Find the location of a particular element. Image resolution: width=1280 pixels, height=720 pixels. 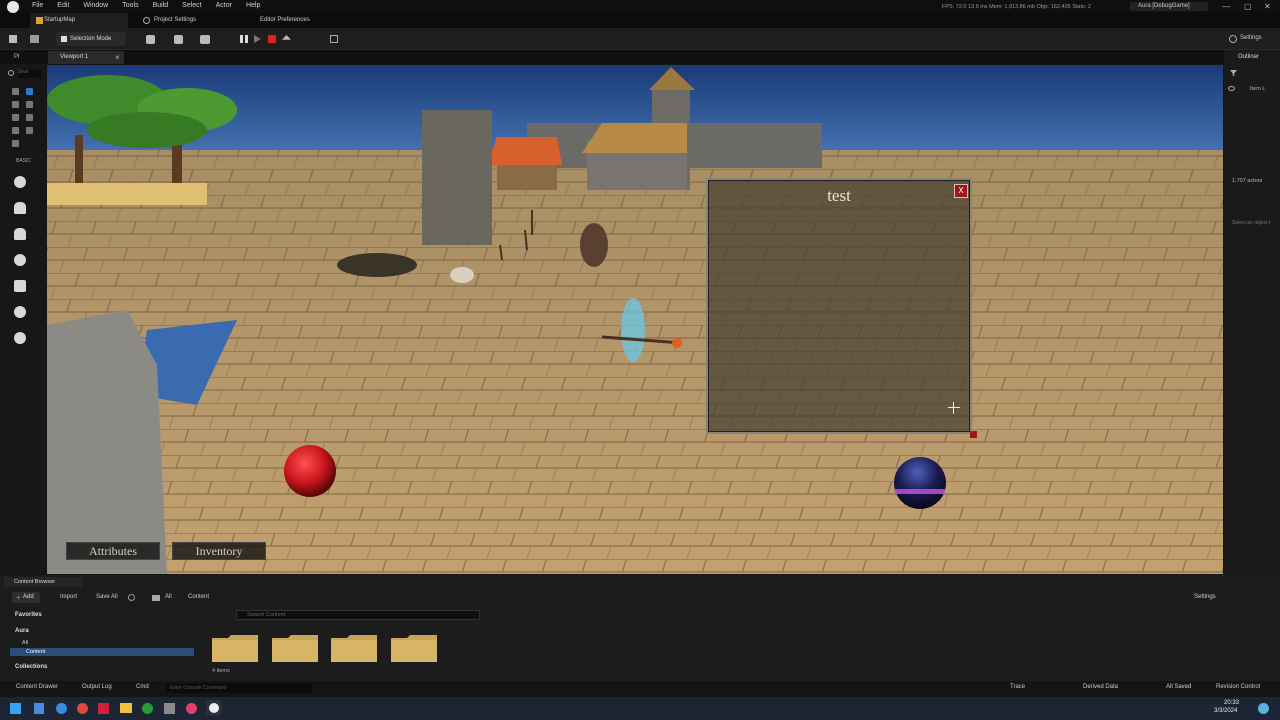

content-browser-tab-label: Content Browser is located at coordinates (34, 582).